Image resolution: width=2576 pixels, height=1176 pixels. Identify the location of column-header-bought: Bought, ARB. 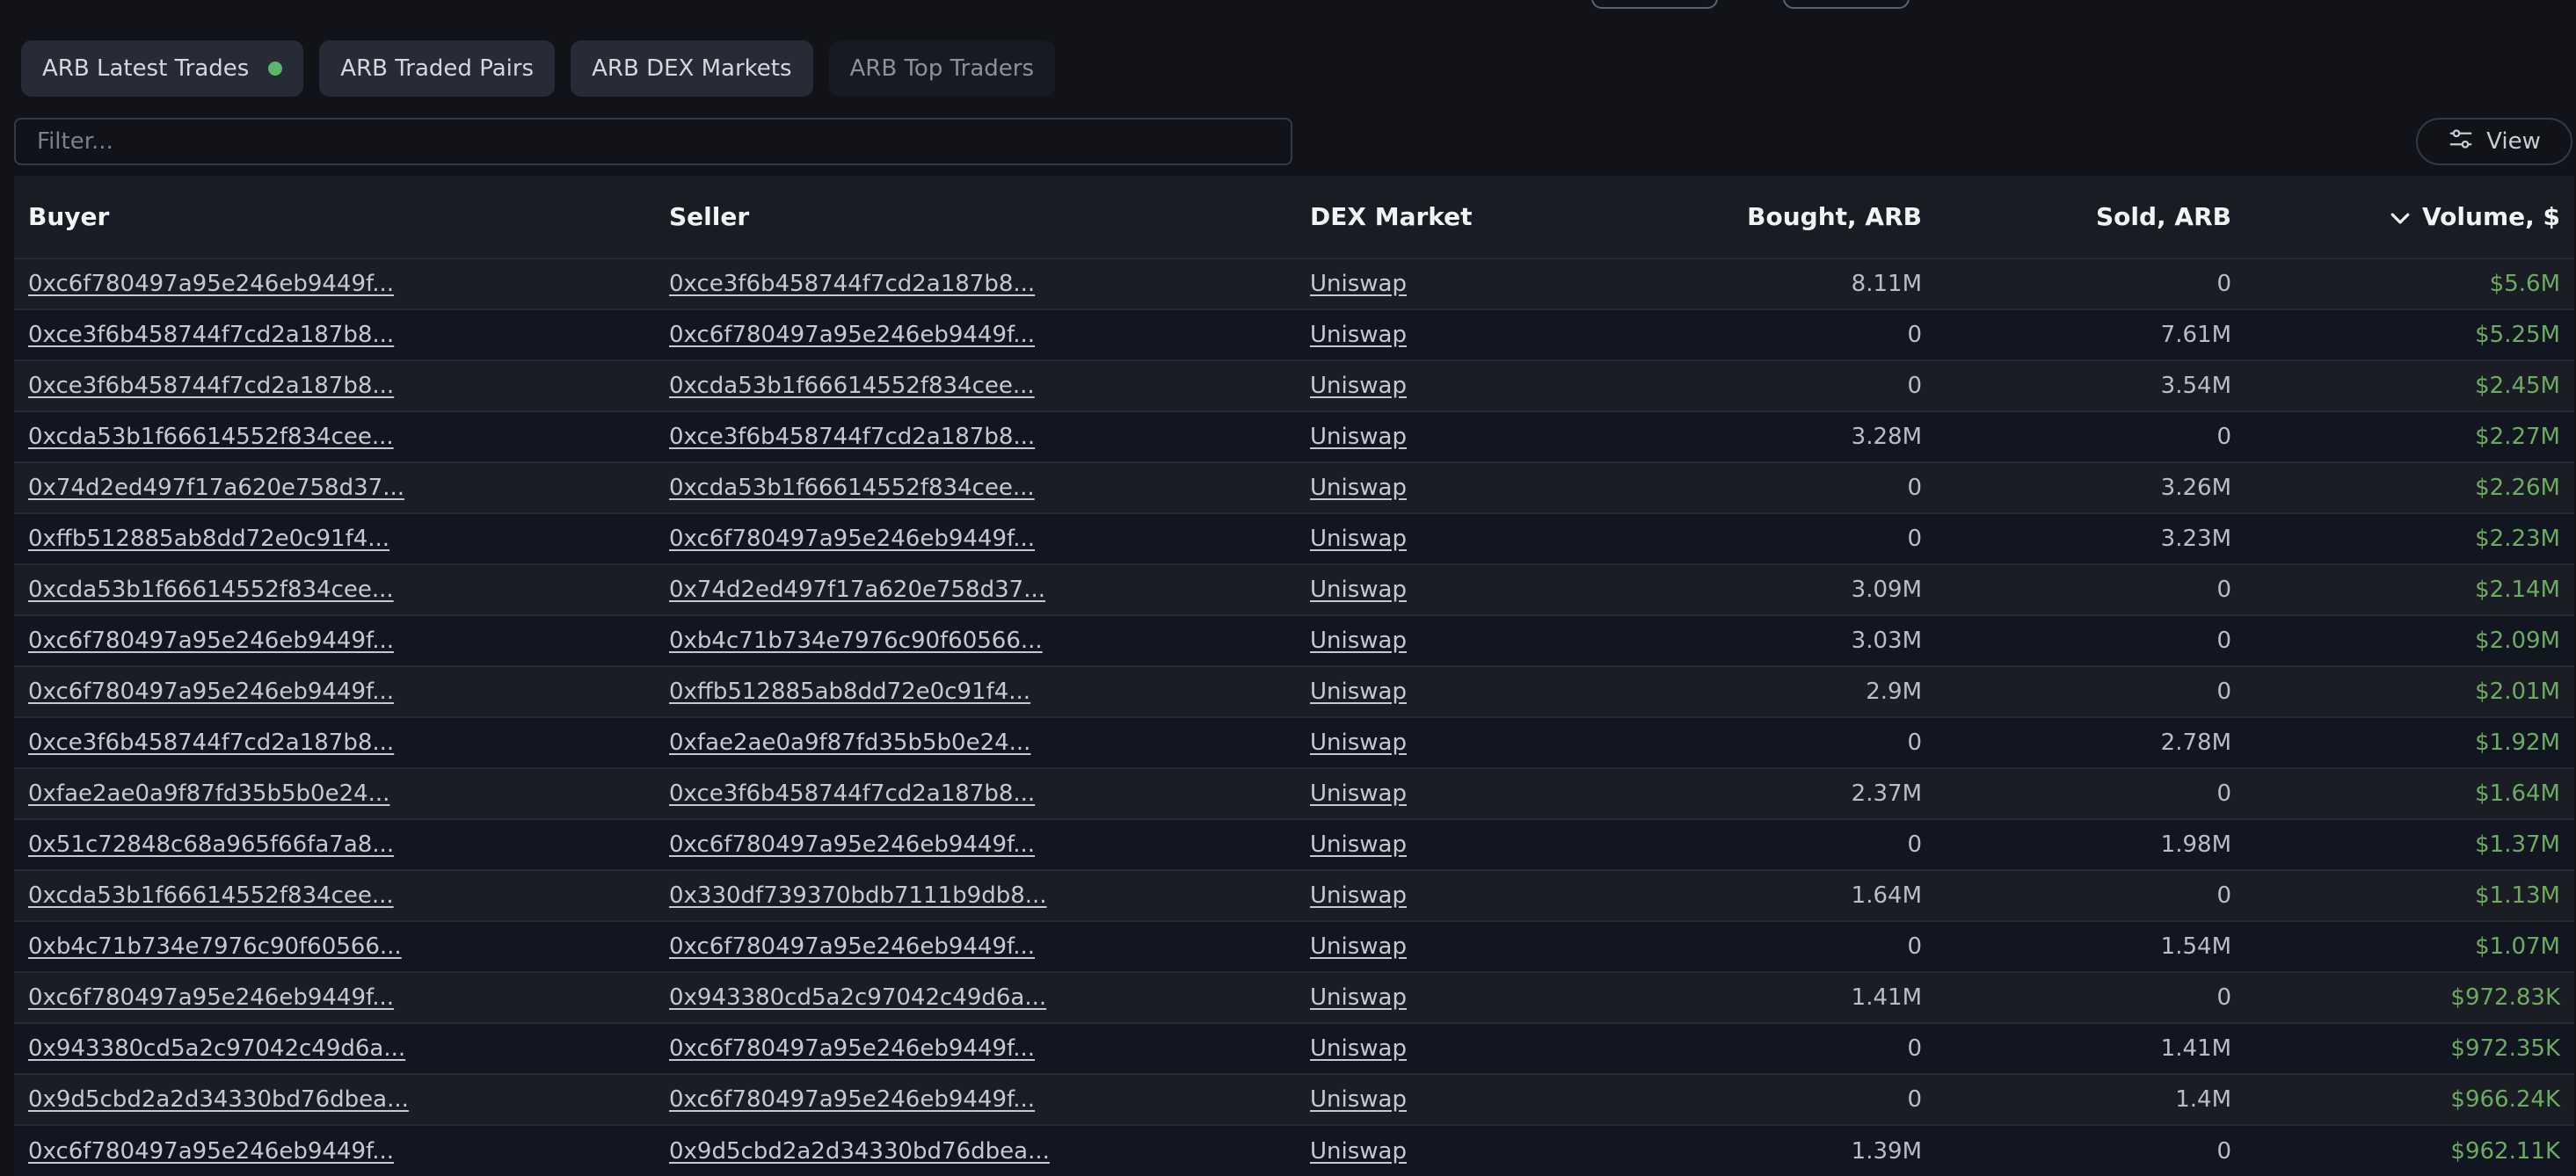
(1776, 217).